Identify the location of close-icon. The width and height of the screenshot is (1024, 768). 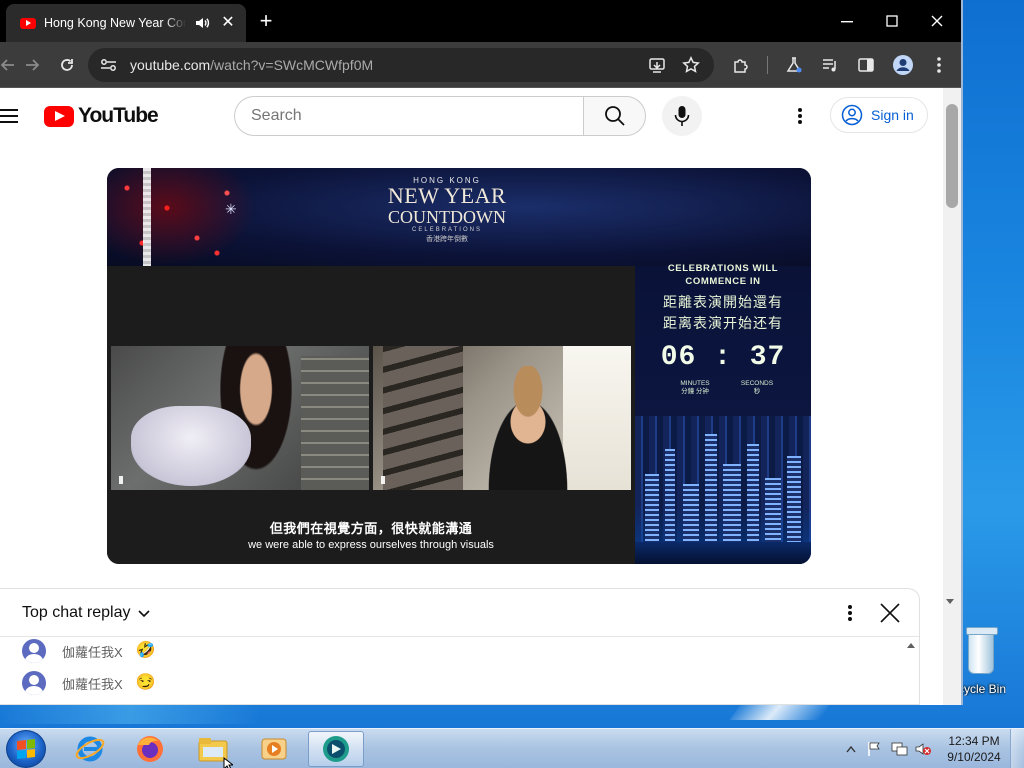
(937, 21).